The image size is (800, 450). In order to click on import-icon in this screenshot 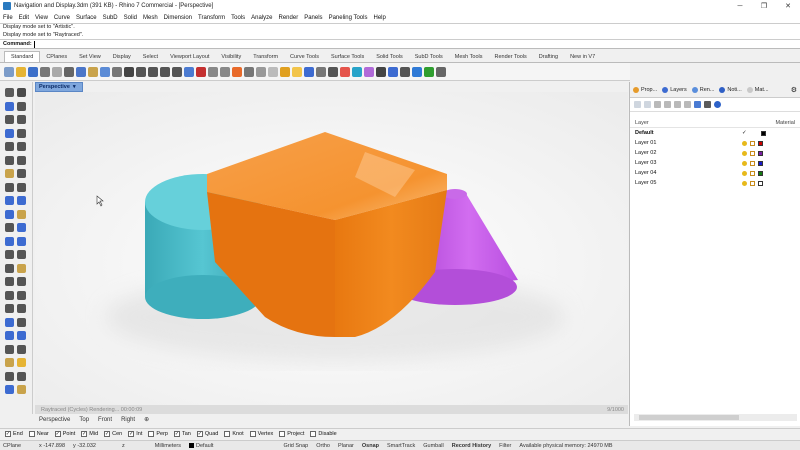, I will do `click(57, 72)`.